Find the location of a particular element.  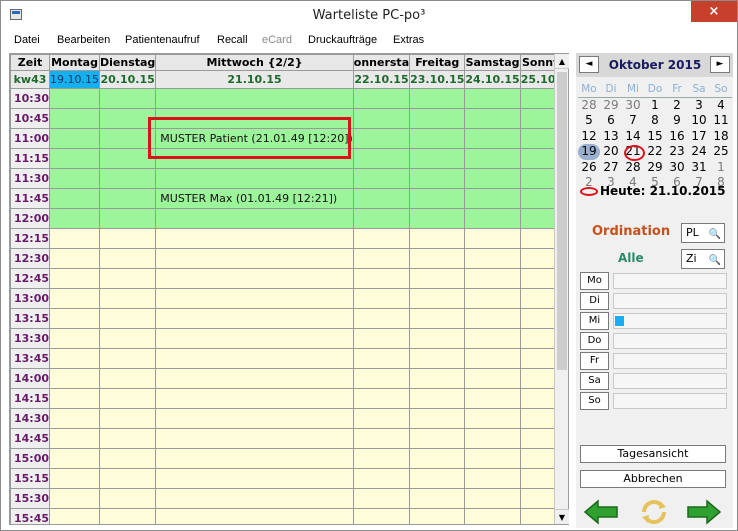

day-button-do: Do is located at coordinates (594, 341).